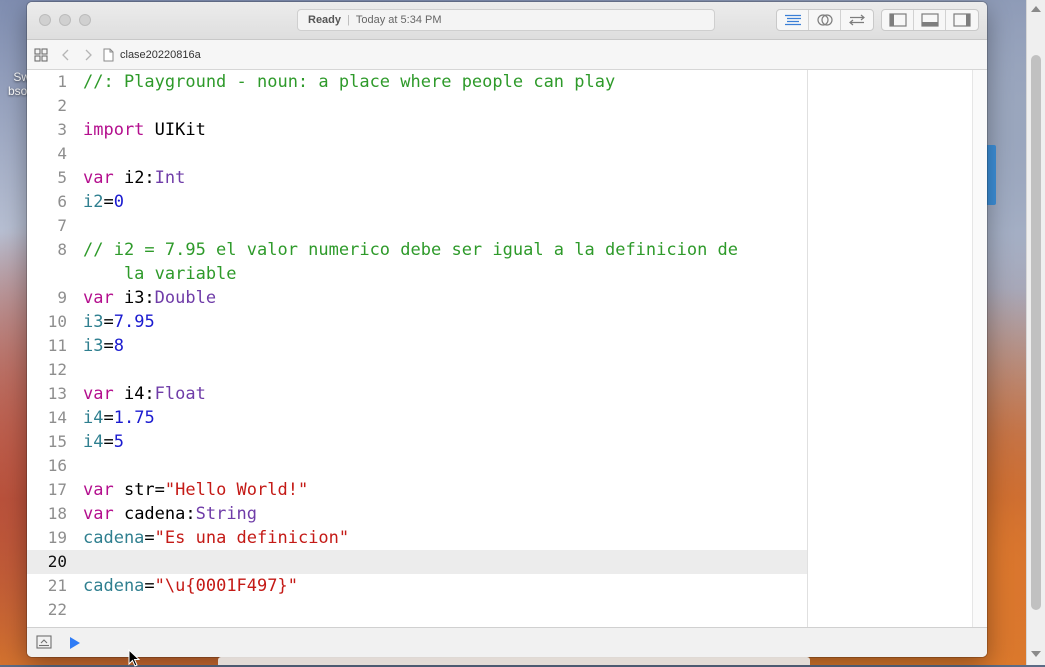 The width and height of the screenshot is (1045, 667). I want to click on code-token-plain: i3:, so click(134, 298).